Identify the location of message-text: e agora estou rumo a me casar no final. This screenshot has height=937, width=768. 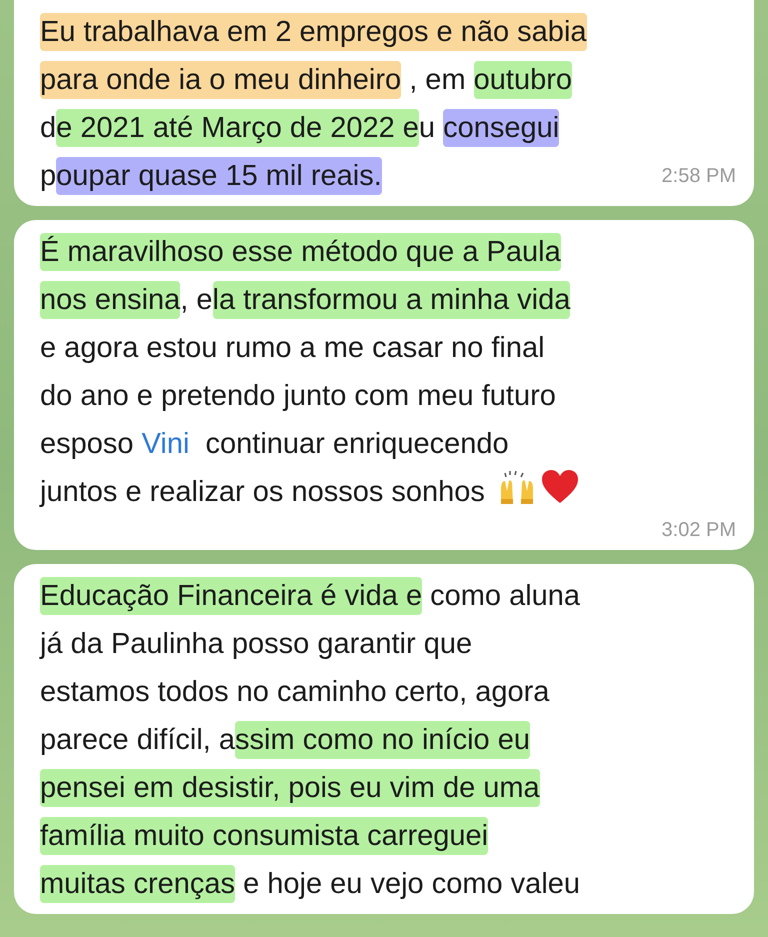
(292, 348).